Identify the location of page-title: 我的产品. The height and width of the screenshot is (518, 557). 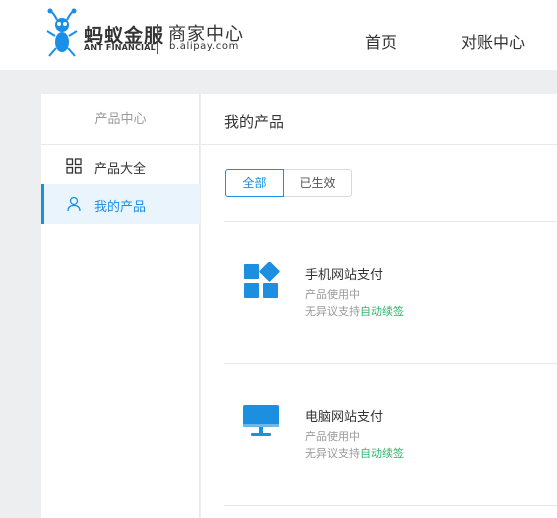
(254, 122).